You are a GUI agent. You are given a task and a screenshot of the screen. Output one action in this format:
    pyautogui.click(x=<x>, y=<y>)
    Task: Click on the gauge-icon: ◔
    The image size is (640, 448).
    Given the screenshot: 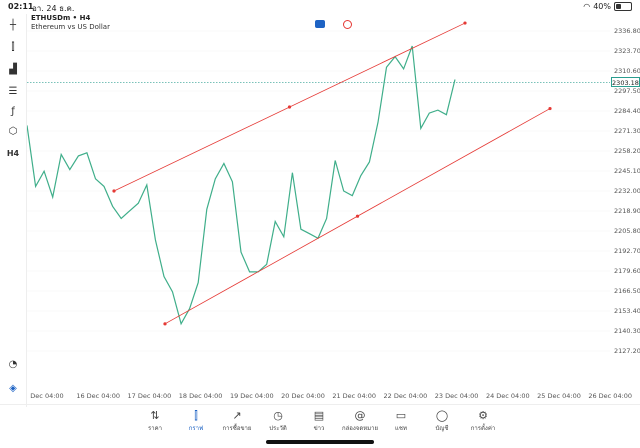 What is the action you would take?
    pyautogui.click(x=13, y=364)
    